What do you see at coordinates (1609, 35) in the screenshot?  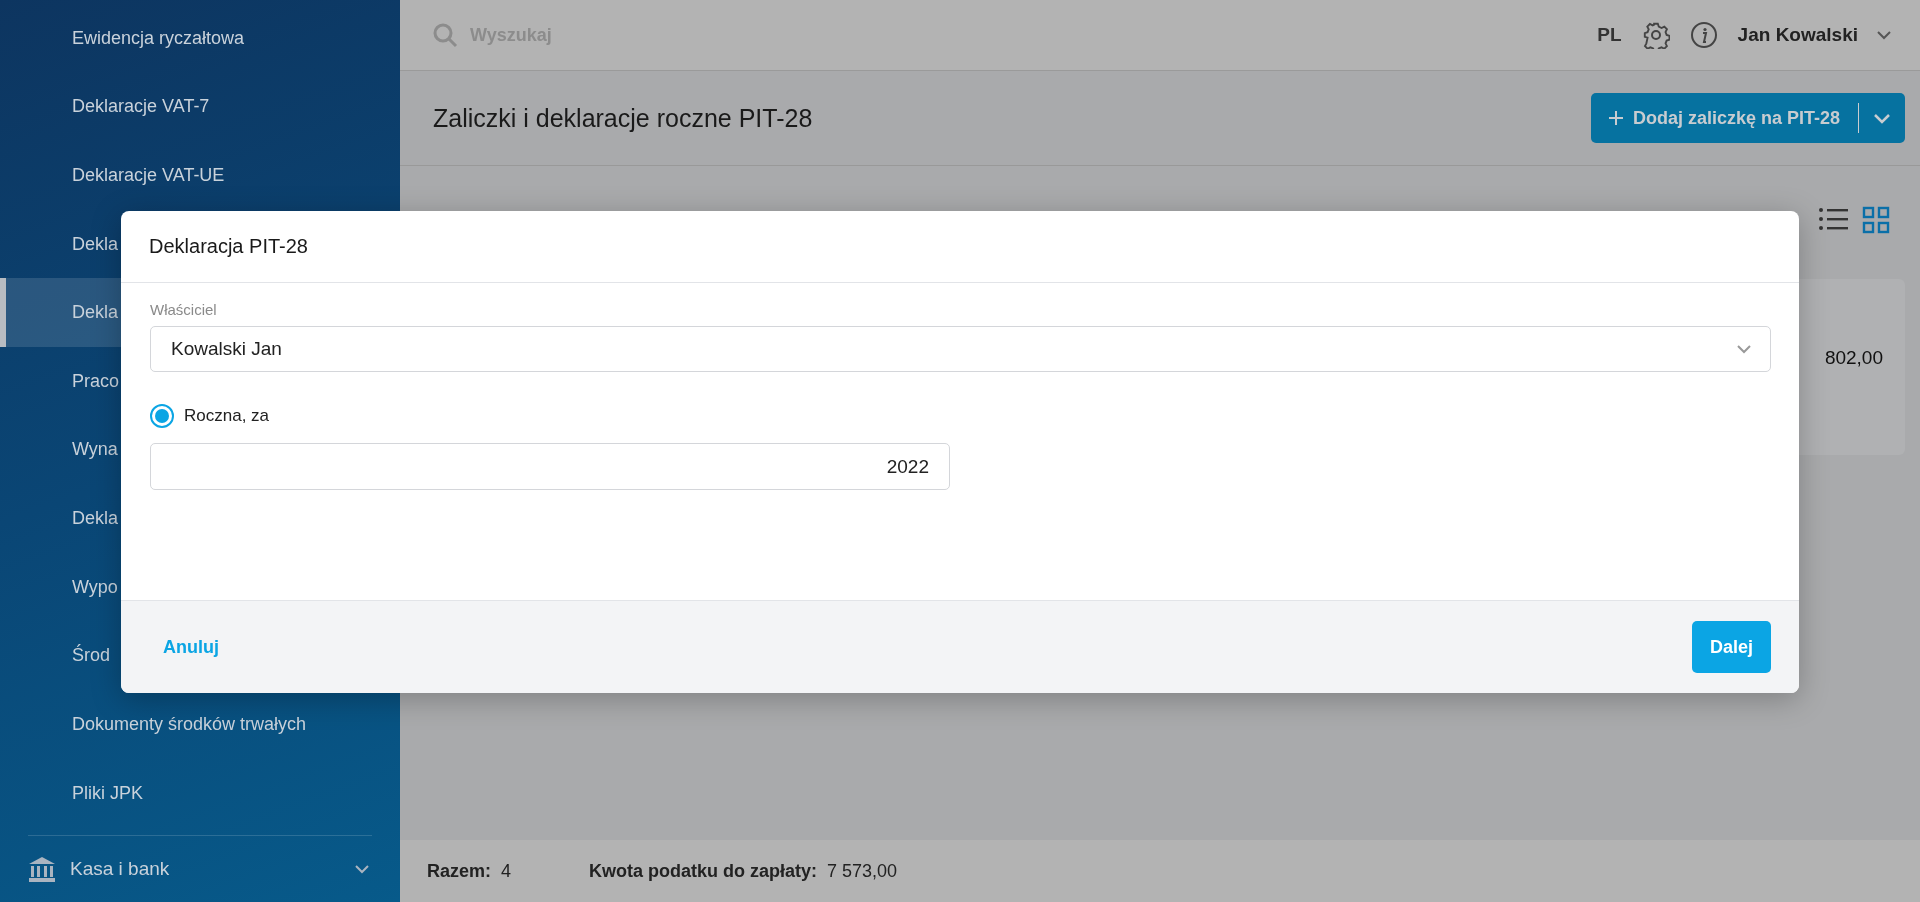 I see `language-code: PL` at bounding box center [1609, 35].